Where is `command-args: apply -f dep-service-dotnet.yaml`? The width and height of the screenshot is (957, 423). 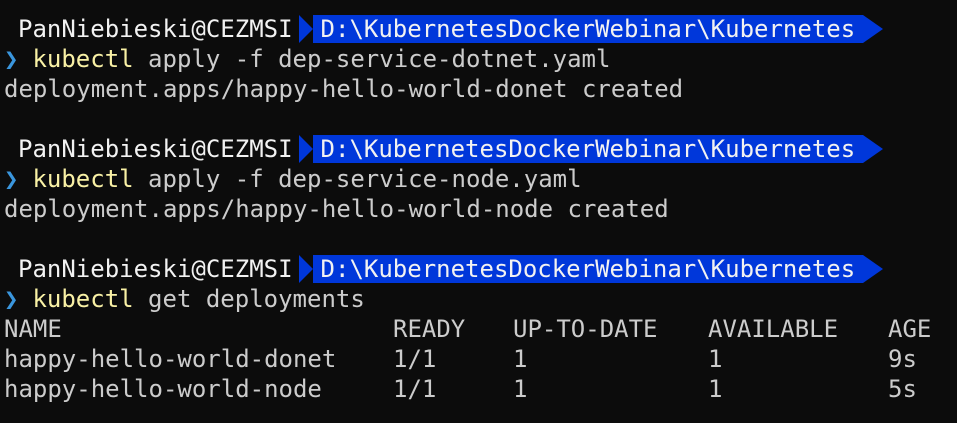
command-args: apply -f dep-service-dotnet.yaml is located at coordinates (372, 59).